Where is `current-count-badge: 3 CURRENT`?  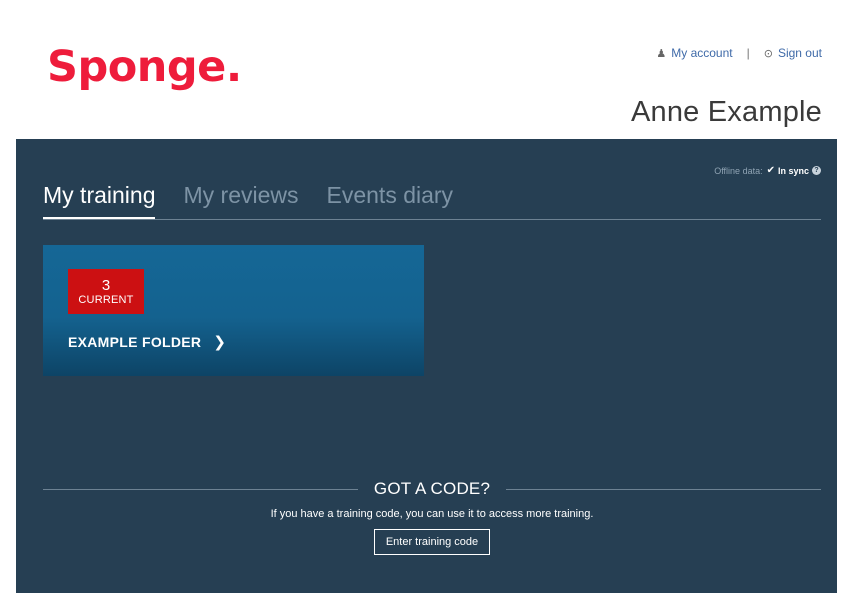
current-count-badge: 3 CURRENT is located at coordinates (106, 291).